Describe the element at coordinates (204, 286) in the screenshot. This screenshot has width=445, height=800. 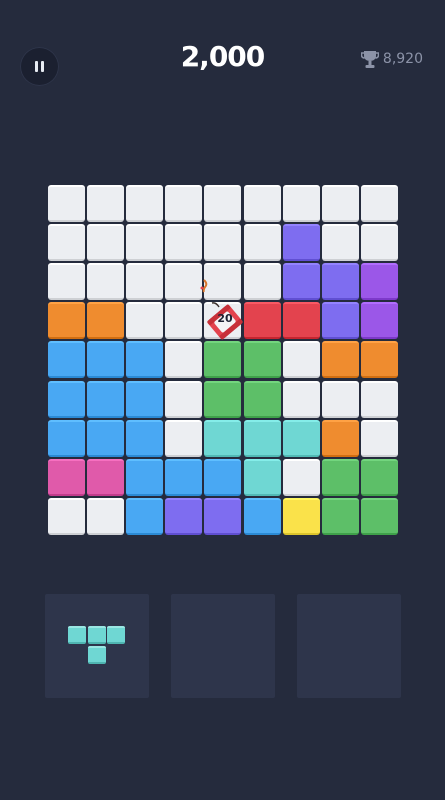
I see `fuse-spark-icon` at that location.